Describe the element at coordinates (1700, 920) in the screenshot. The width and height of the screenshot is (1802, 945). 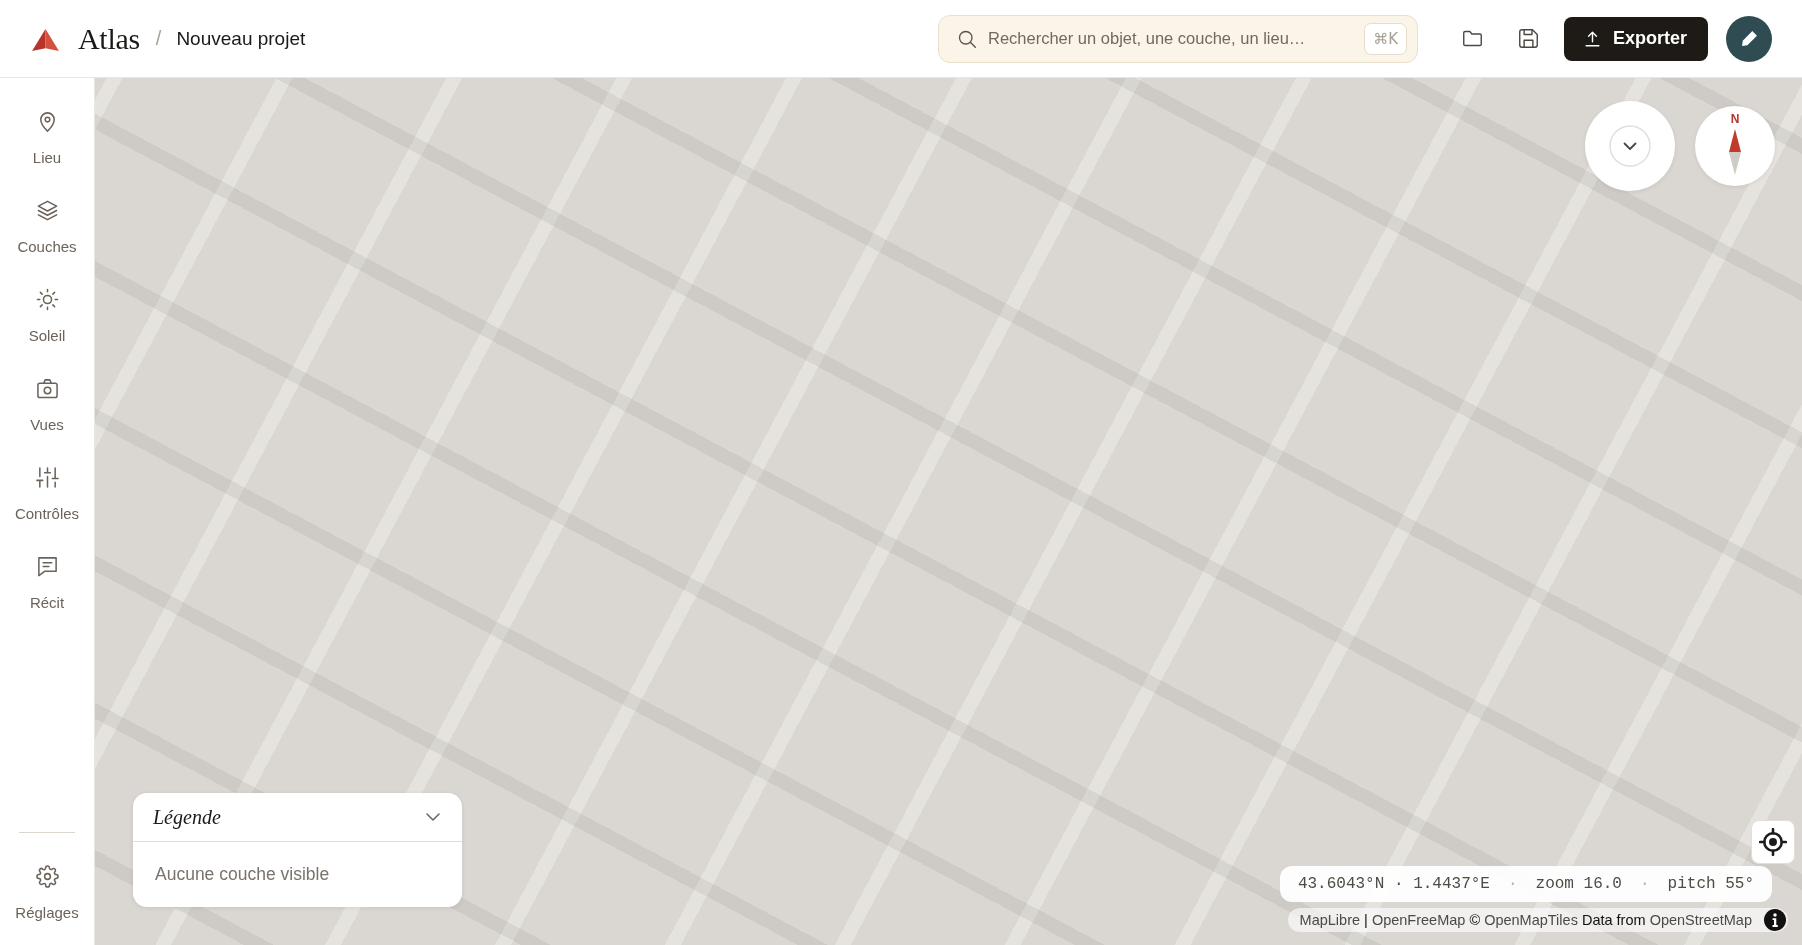
I see `attribution-link: OpenStreetMap` at that location.